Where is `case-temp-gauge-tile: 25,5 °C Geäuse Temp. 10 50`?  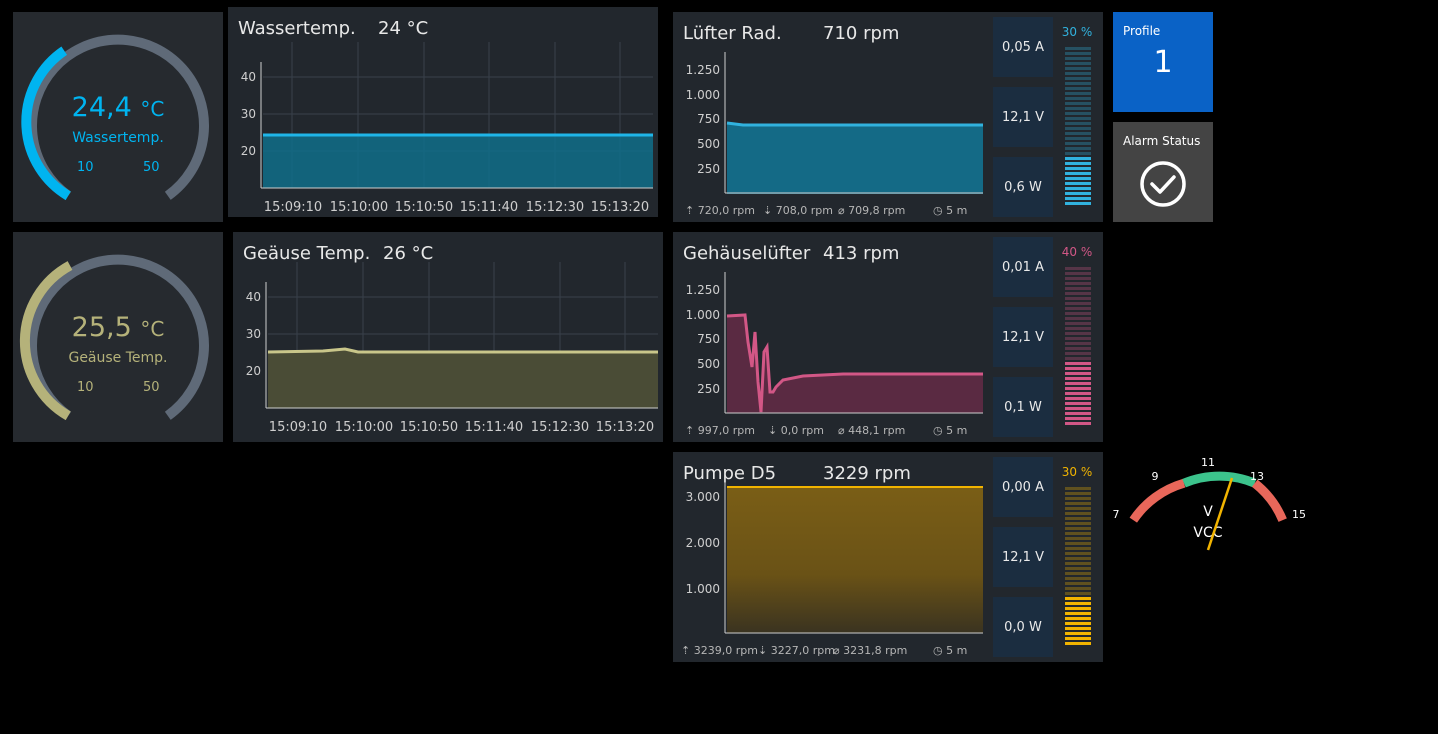 case-temp-gauge-tile: 25,5 °C Geäuse Temp. 10 50 is located at coordinates (118, 337).